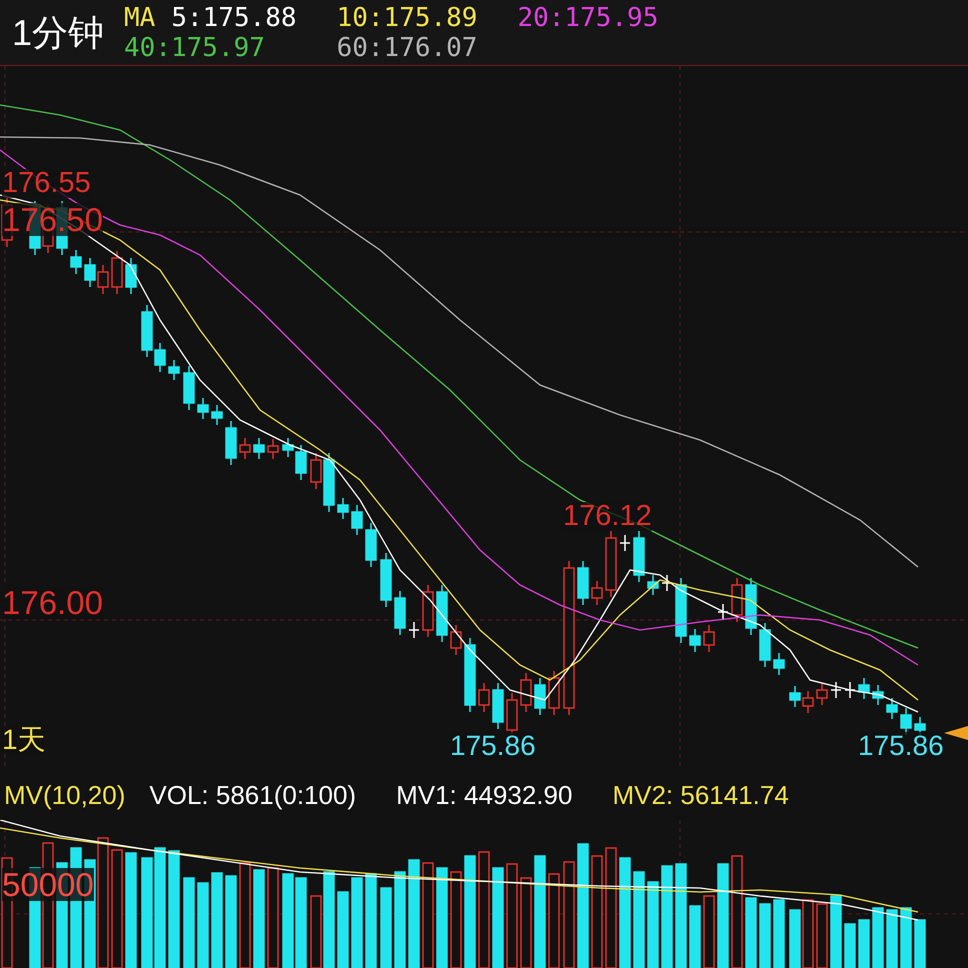 This screenshot has width=968, height=968. Describe the element at coordinates (140, 17) in the screenshot. I see `indicator-label: MA` at that location.